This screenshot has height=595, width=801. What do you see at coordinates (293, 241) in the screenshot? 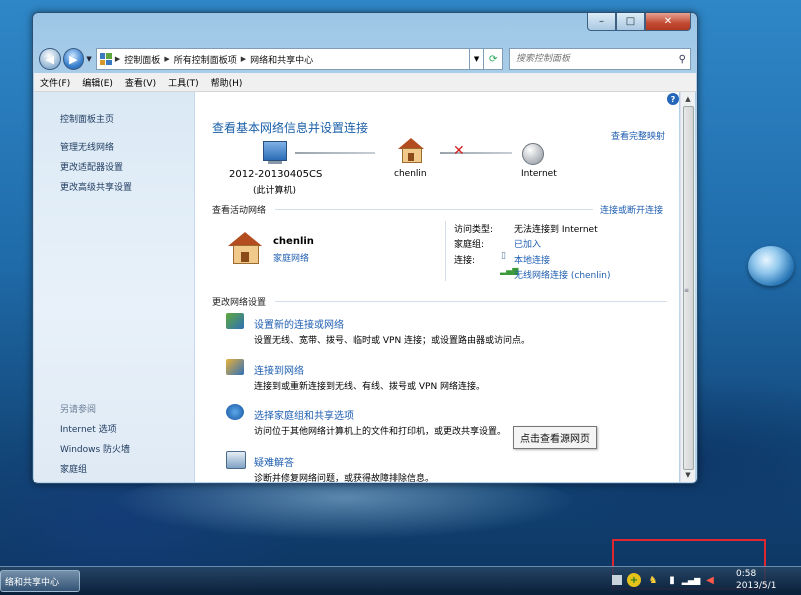
I see `network-name: chenlin` at bounding box center [293, 241].